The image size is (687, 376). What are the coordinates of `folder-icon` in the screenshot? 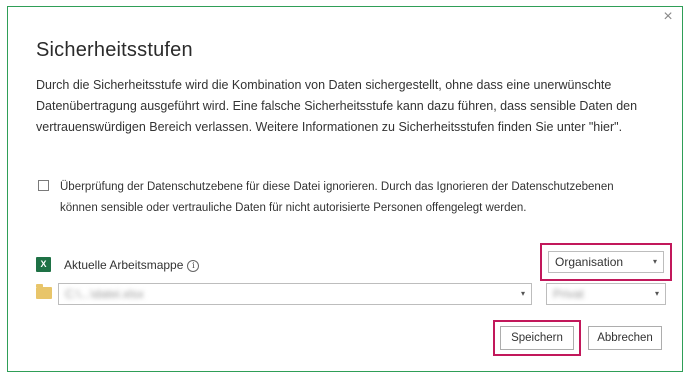 It's located at (44, 291).